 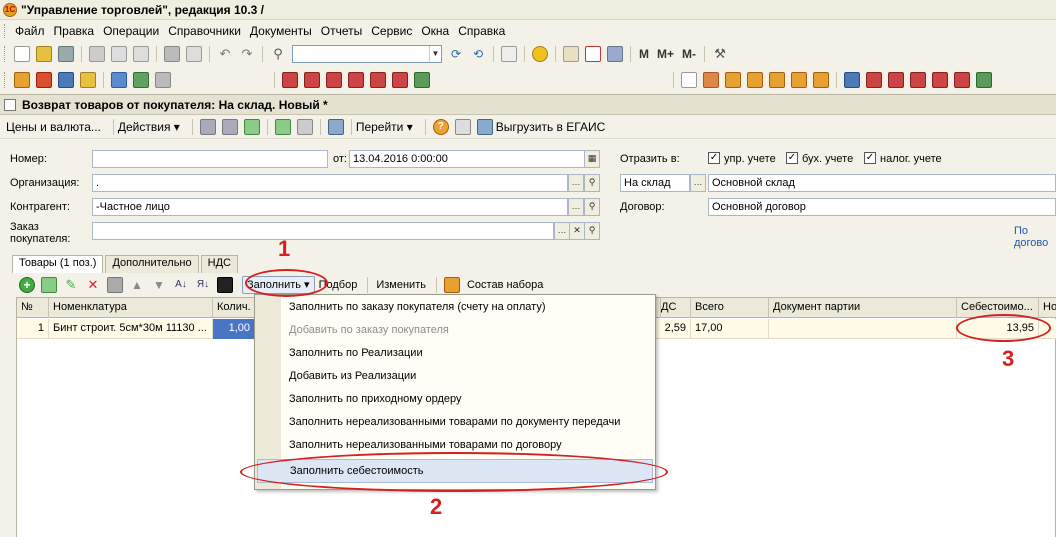 What do you see at coordinates (352, 376) in the screenshot?
I see `menu-add-from-sale: Добавить из Реализации` at bounding box center [352, 376].